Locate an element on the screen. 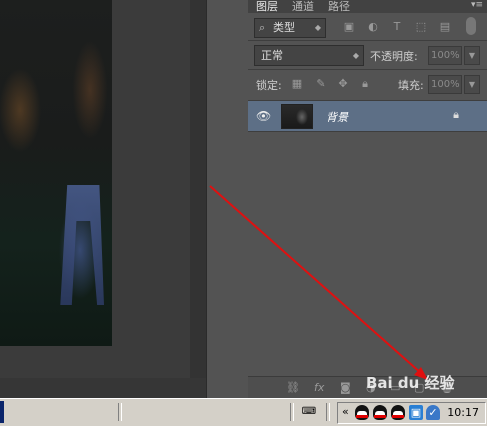 The width and height of the screenshot is (487, 426). system-tray: « ▣ ✓ 10:17 is located at coordinates (411, 413).